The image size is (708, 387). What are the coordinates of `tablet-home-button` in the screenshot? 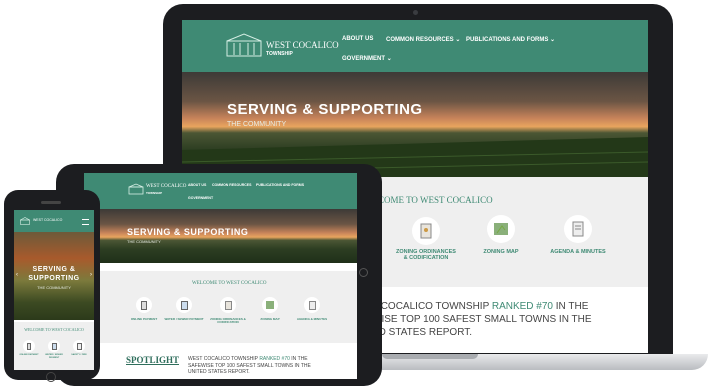 It's located at (363, 272).